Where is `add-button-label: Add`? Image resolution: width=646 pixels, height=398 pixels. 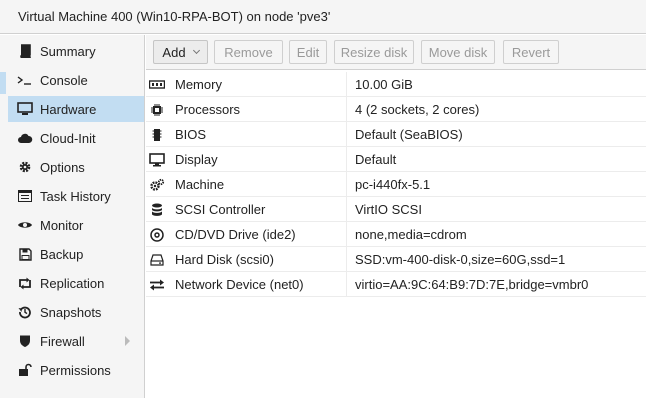 add-button-label: Add is located at coordinates (174, 52).